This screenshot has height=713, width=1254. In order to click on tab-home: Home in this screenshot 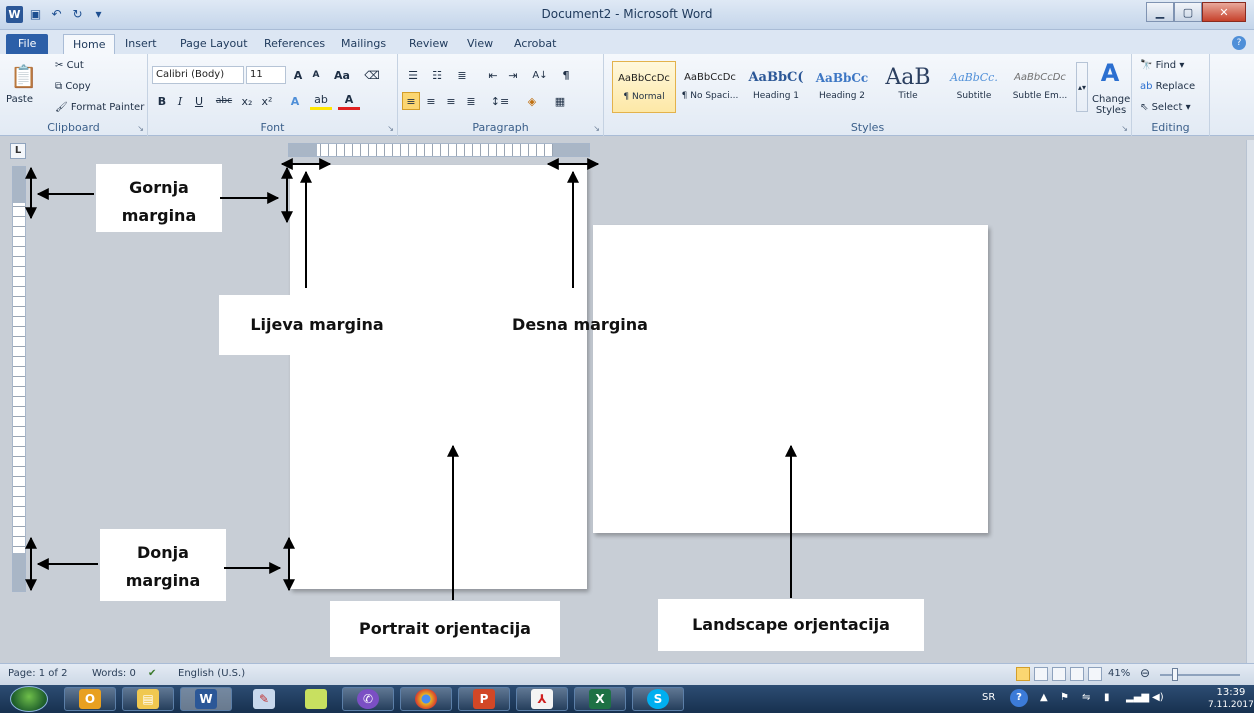, I will do `click(89, 44)`.